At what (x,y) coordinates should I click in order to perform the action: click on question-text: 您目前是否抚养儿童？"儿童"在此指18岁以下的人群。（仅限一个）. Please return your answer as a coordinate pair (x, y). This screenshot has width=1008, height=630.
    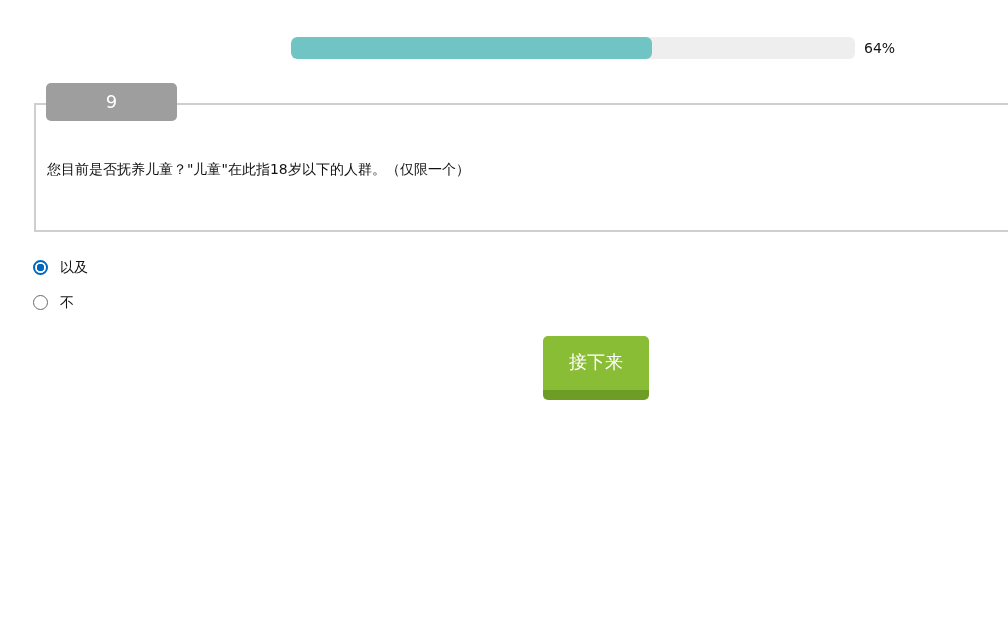
    Looking at the image, I should click on (259, 169).